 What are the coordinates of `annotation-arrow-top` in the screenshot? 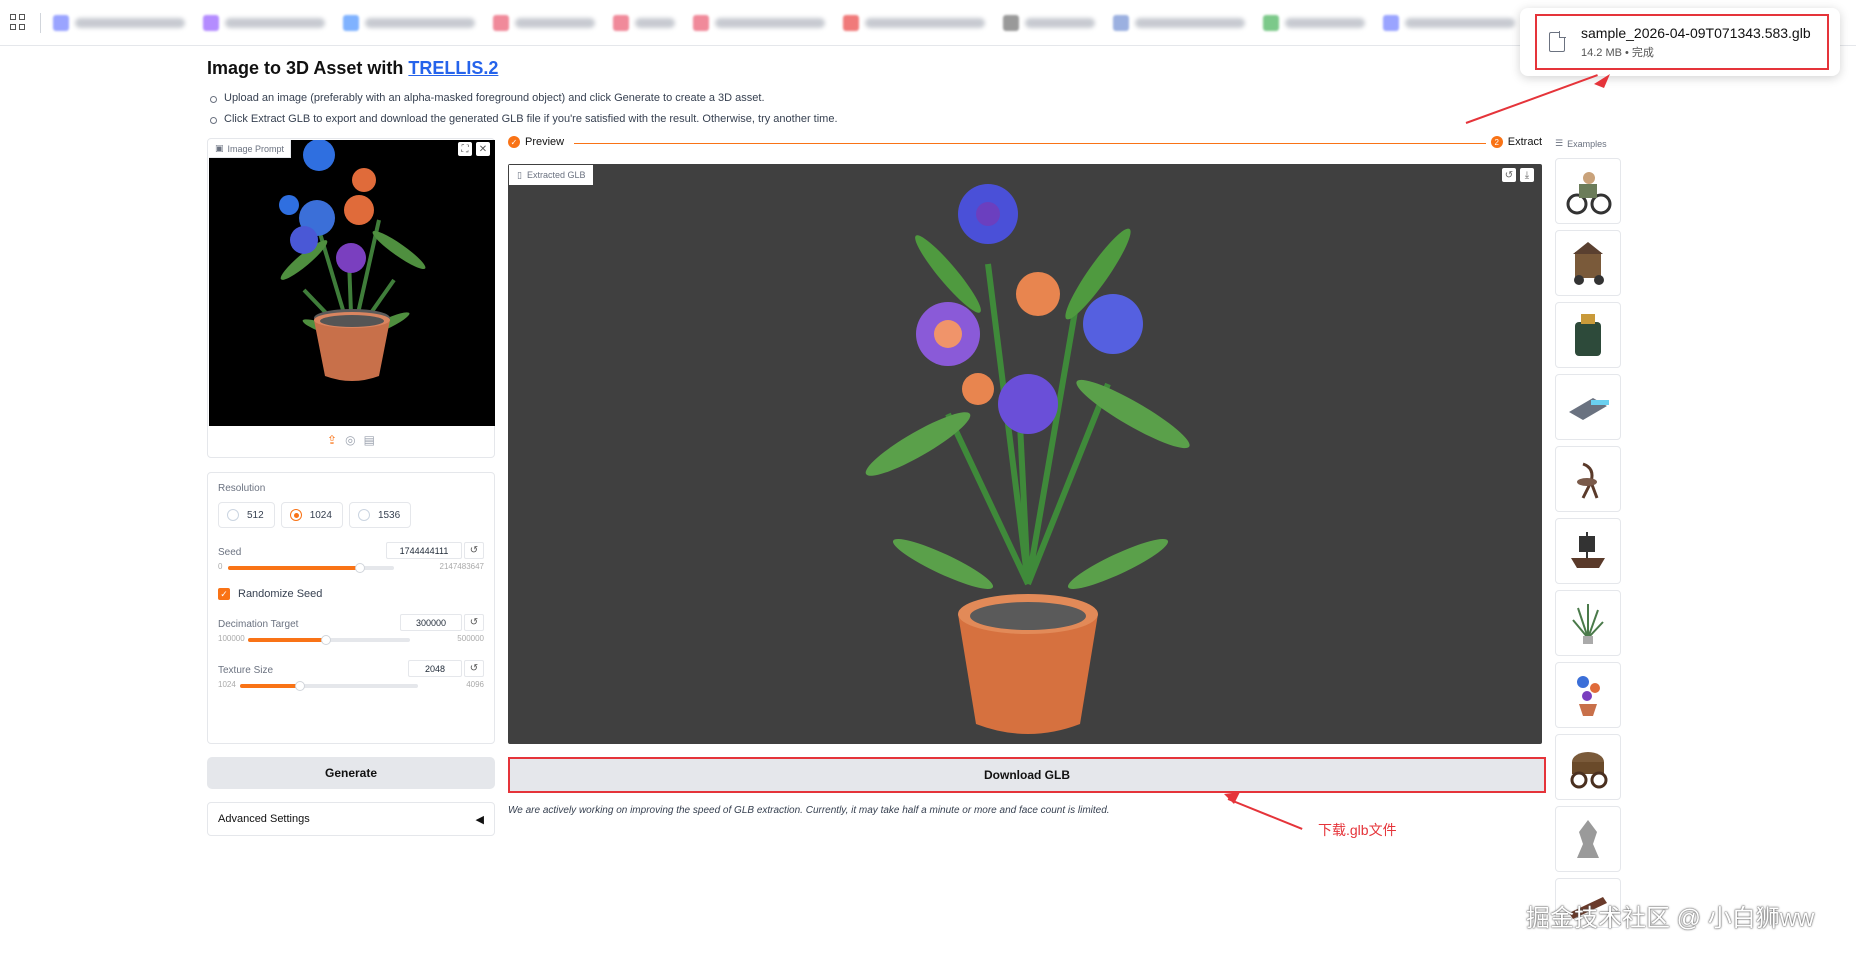 It's located at (1531, 99).